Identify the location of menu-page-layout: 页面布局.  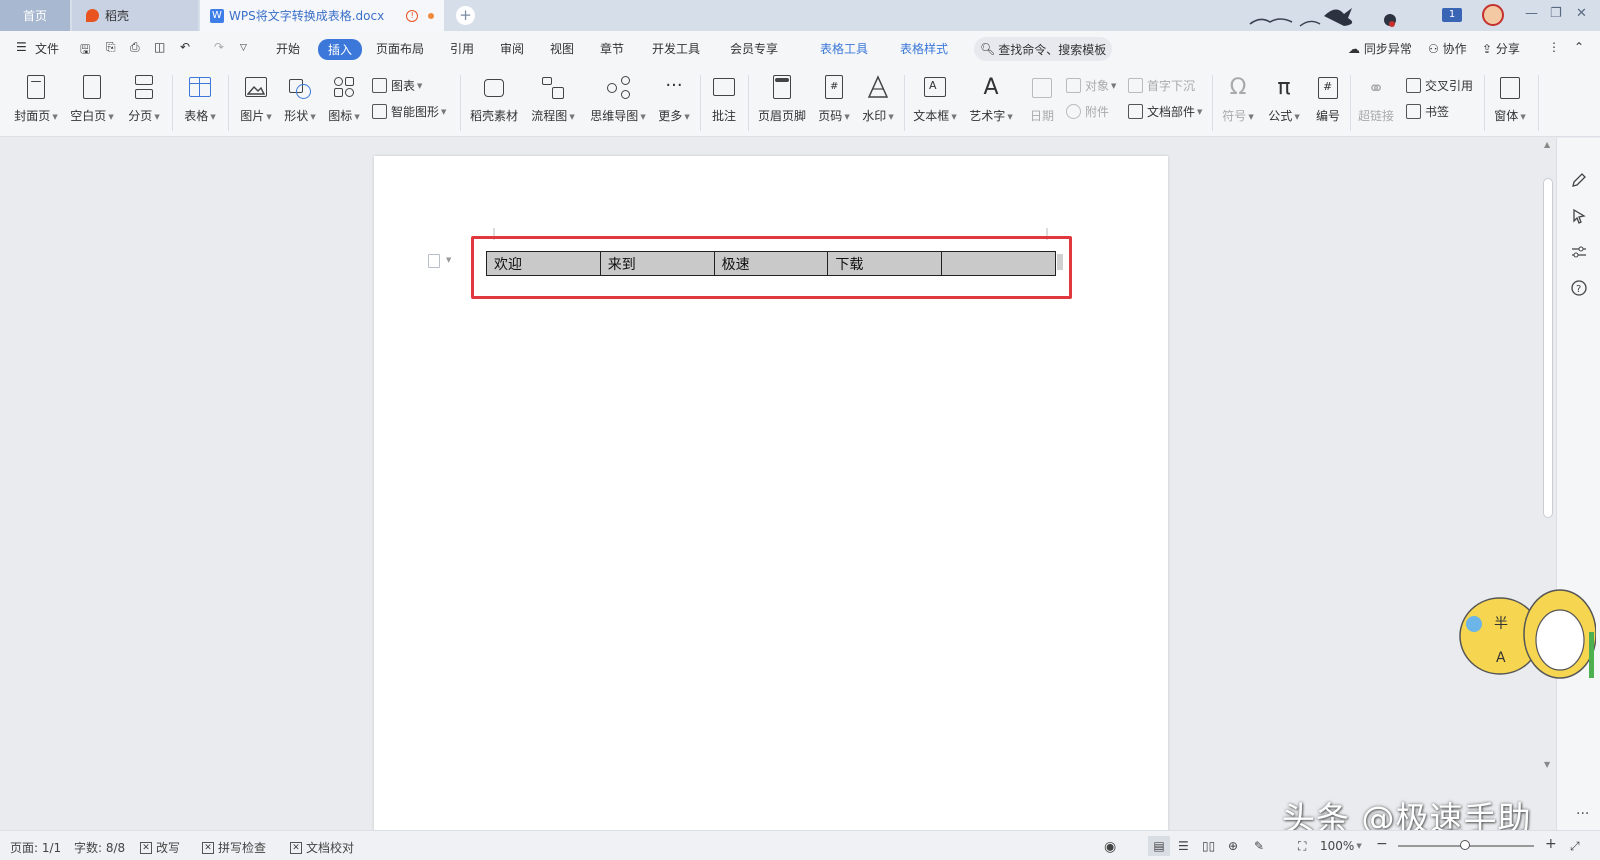
(400, 48).